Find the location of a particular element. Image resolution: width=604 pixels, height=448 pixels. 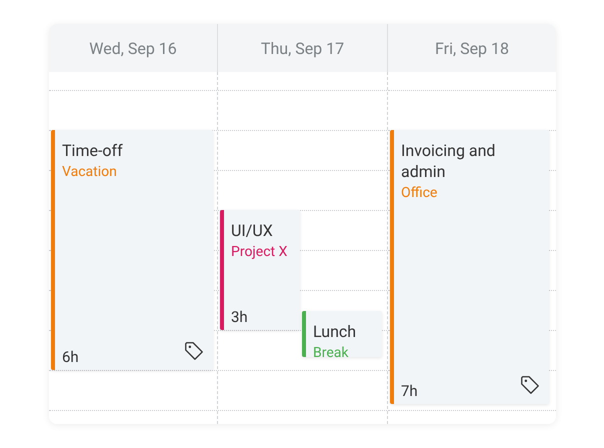

event-card: UI/UX Project X 3h is located at coordinates (260, 270).